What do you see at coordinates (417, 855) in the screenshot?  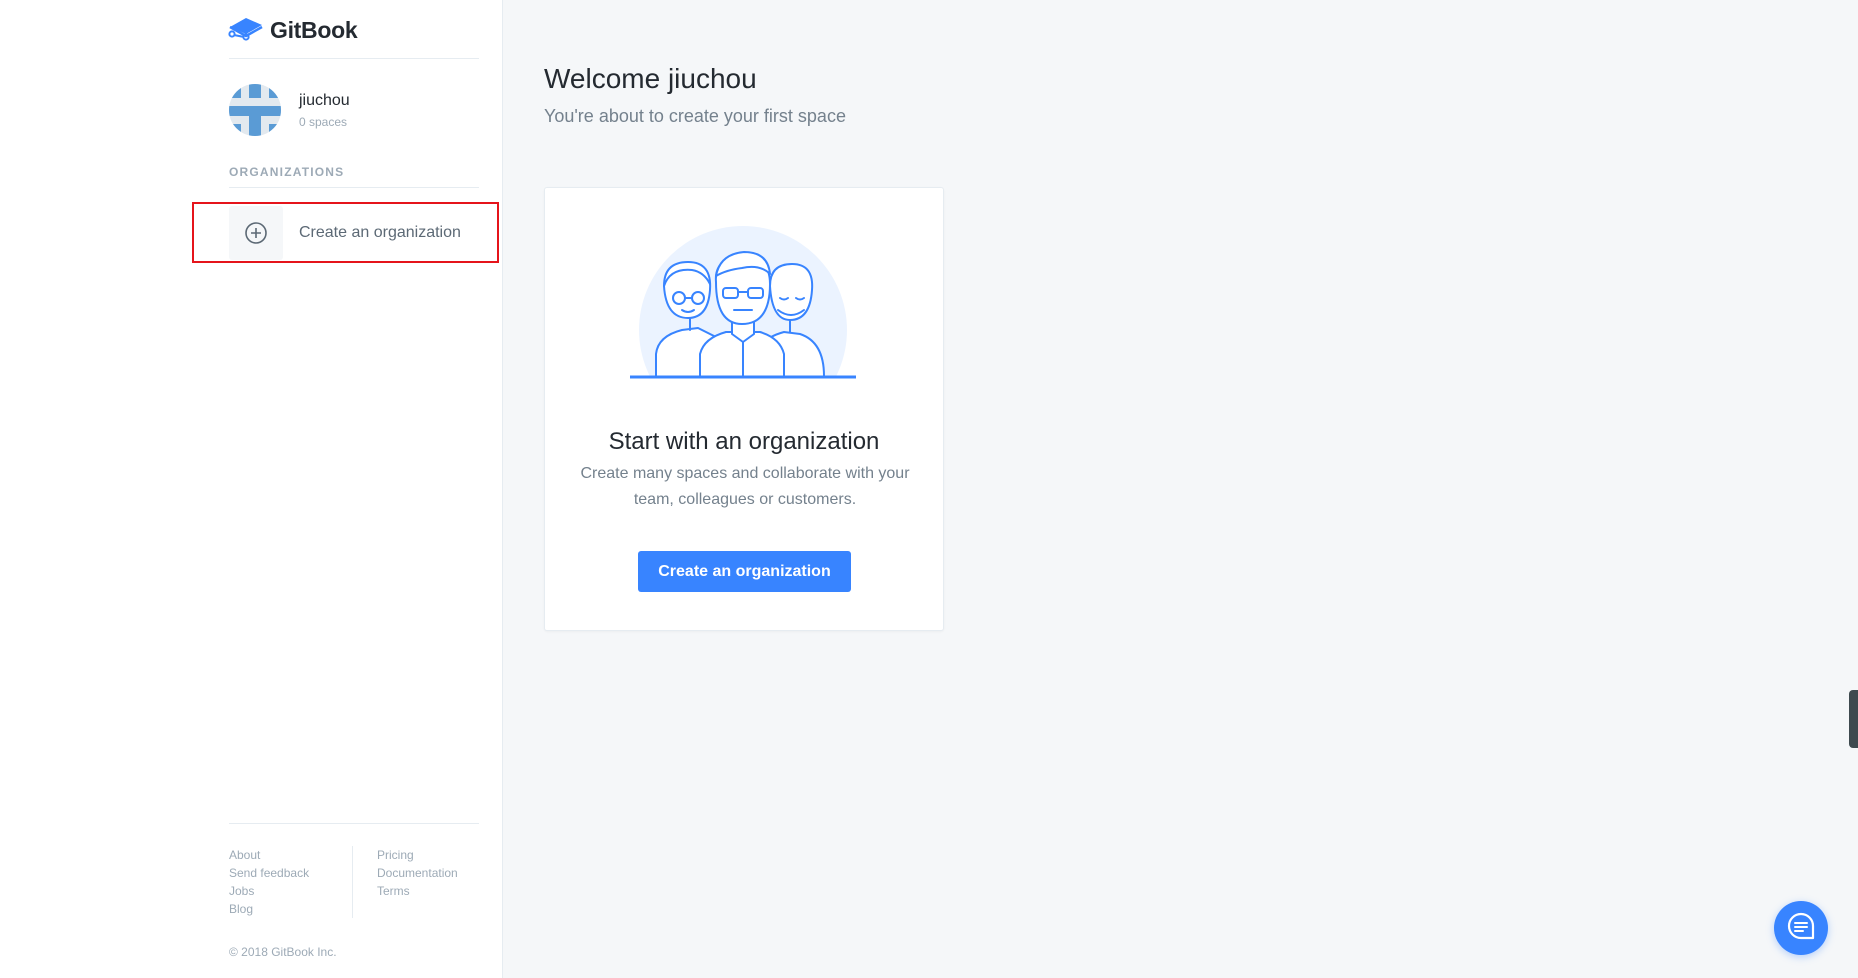 I see `footer-link-pricing: Pricing` at bounding box center [417, 855].